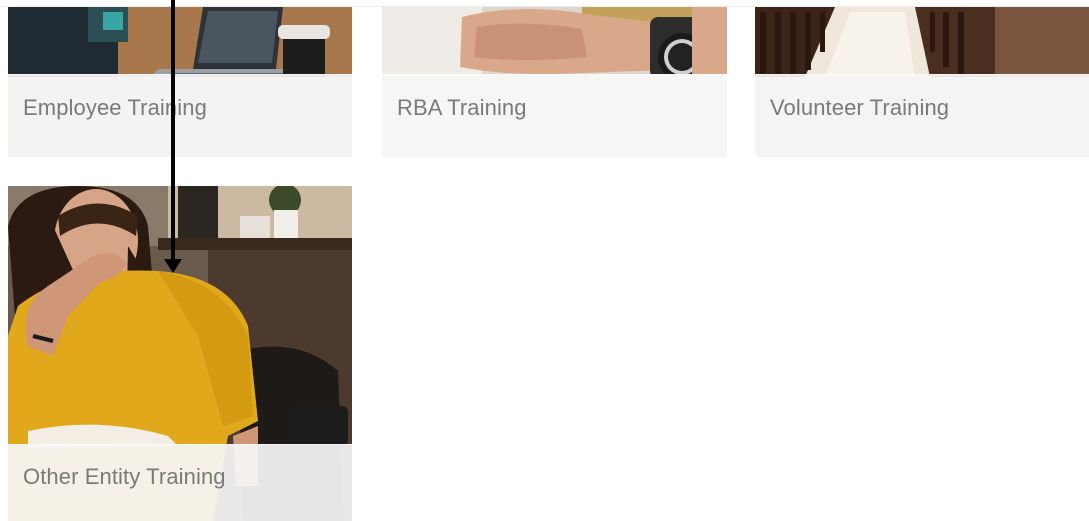 The width and height of the screenshot is (1089, 521). Describe the element at coordinates (462, 107) in the screenshot. I see `card-title: RBA Training` at that location.